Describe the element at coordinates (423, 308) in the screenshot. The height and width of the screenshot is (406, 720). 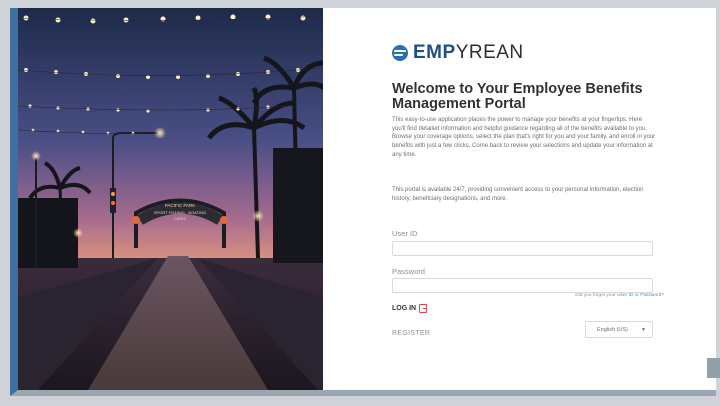
I see `login-arrow-icon` at that location.